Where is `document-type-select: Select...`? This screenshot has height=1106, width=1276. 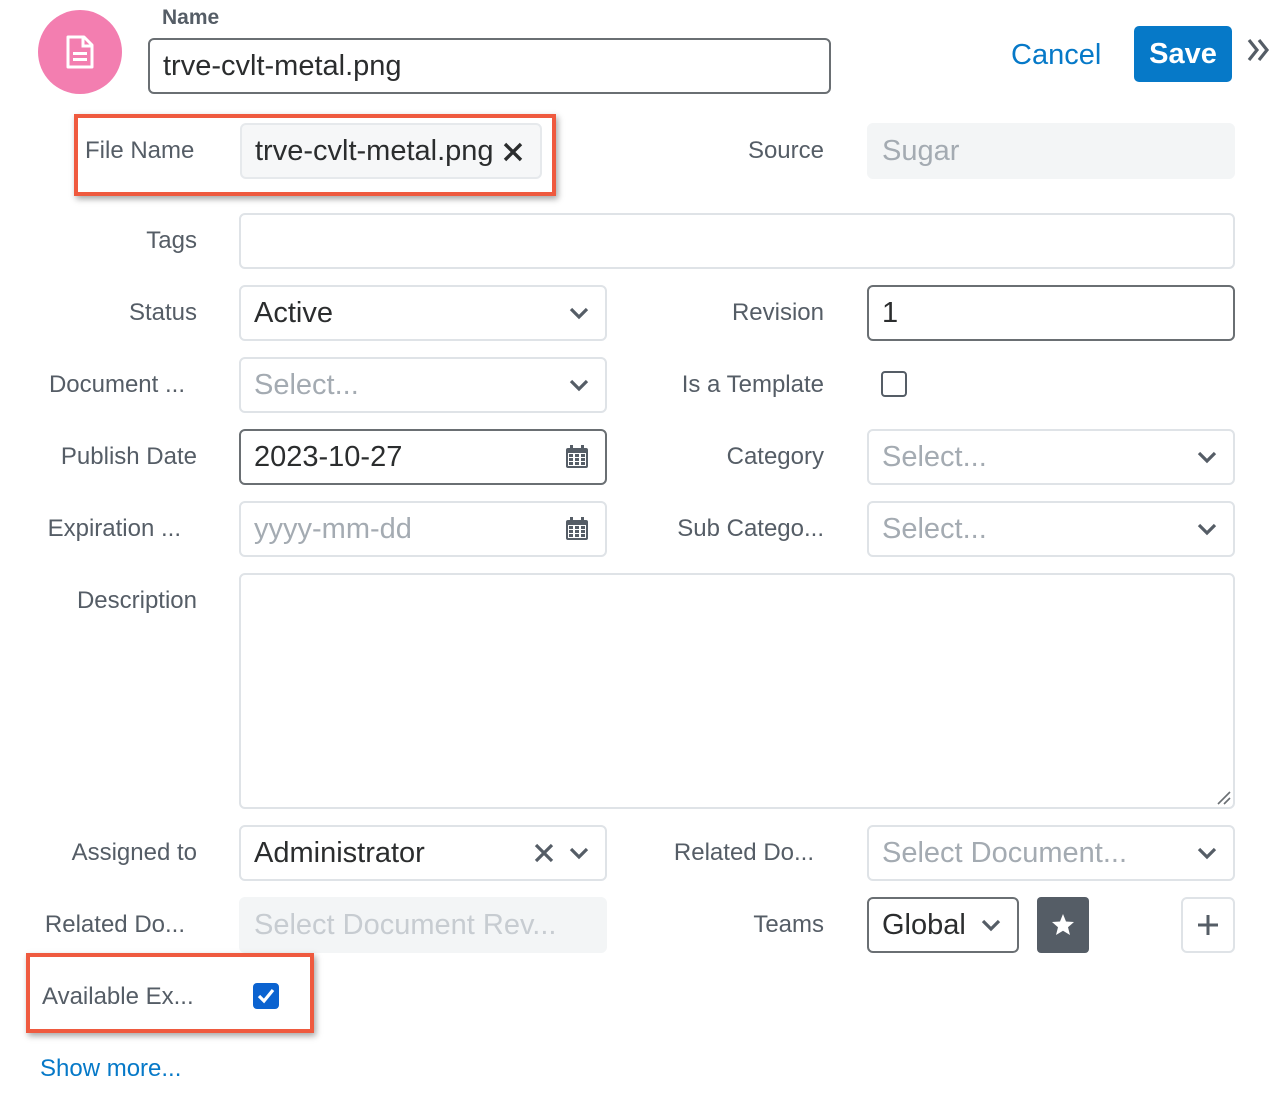
document-type-select: Select... is located at coordinates (423, 385).